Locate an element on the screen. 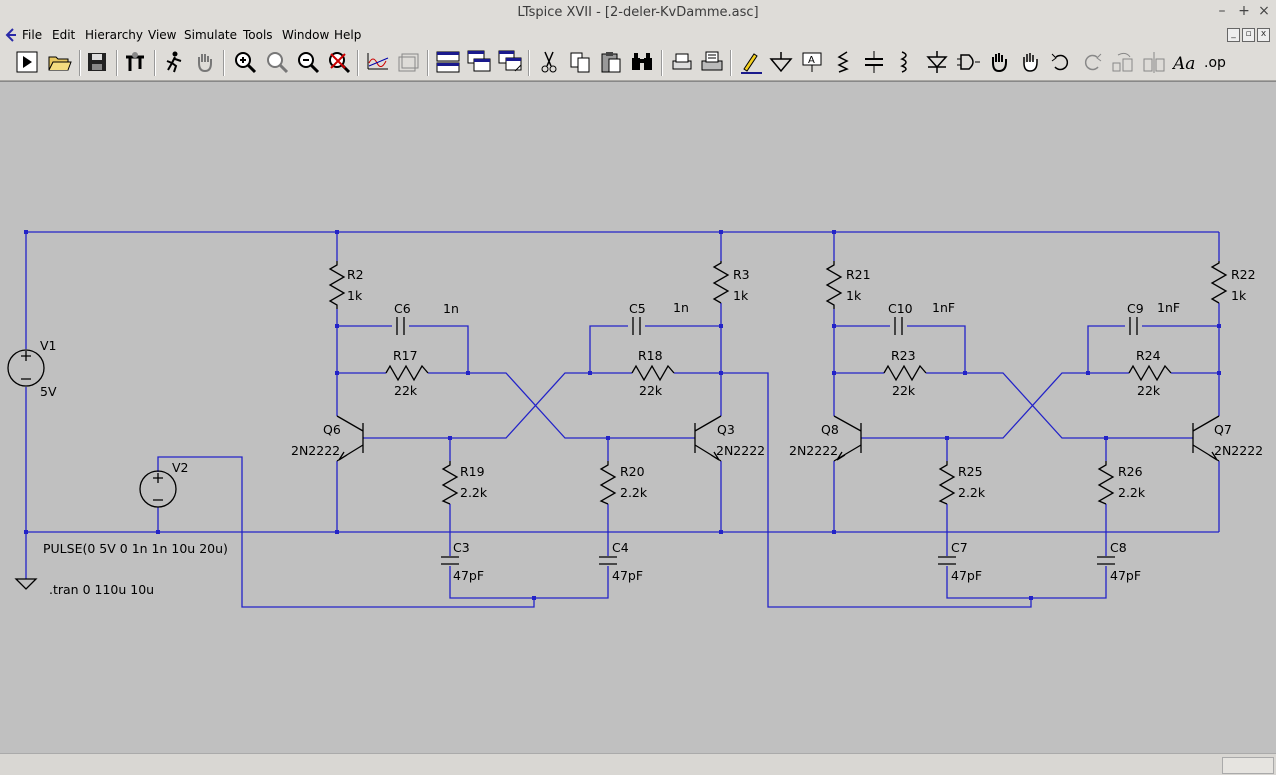  C4-name: C4 is located at coordinates (620, 547).